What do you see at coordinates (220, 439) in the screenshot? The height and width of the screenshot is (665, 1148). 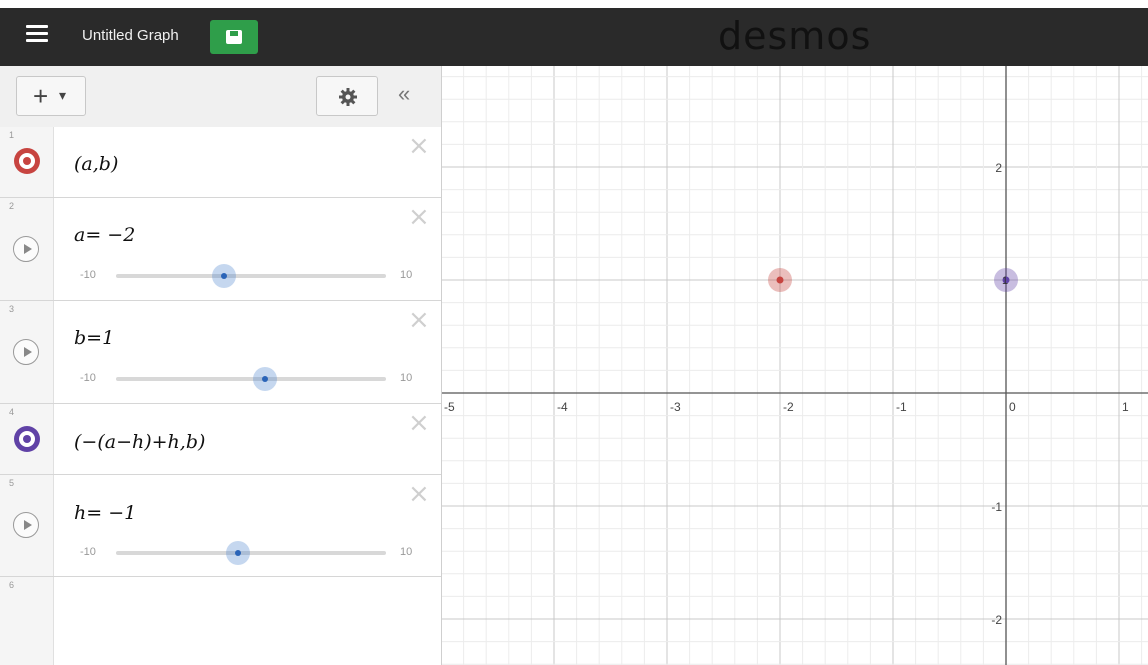 I see `expression-row-4: 4 (−(a−h)+h,b) ×` at bounding box center [220, 439].